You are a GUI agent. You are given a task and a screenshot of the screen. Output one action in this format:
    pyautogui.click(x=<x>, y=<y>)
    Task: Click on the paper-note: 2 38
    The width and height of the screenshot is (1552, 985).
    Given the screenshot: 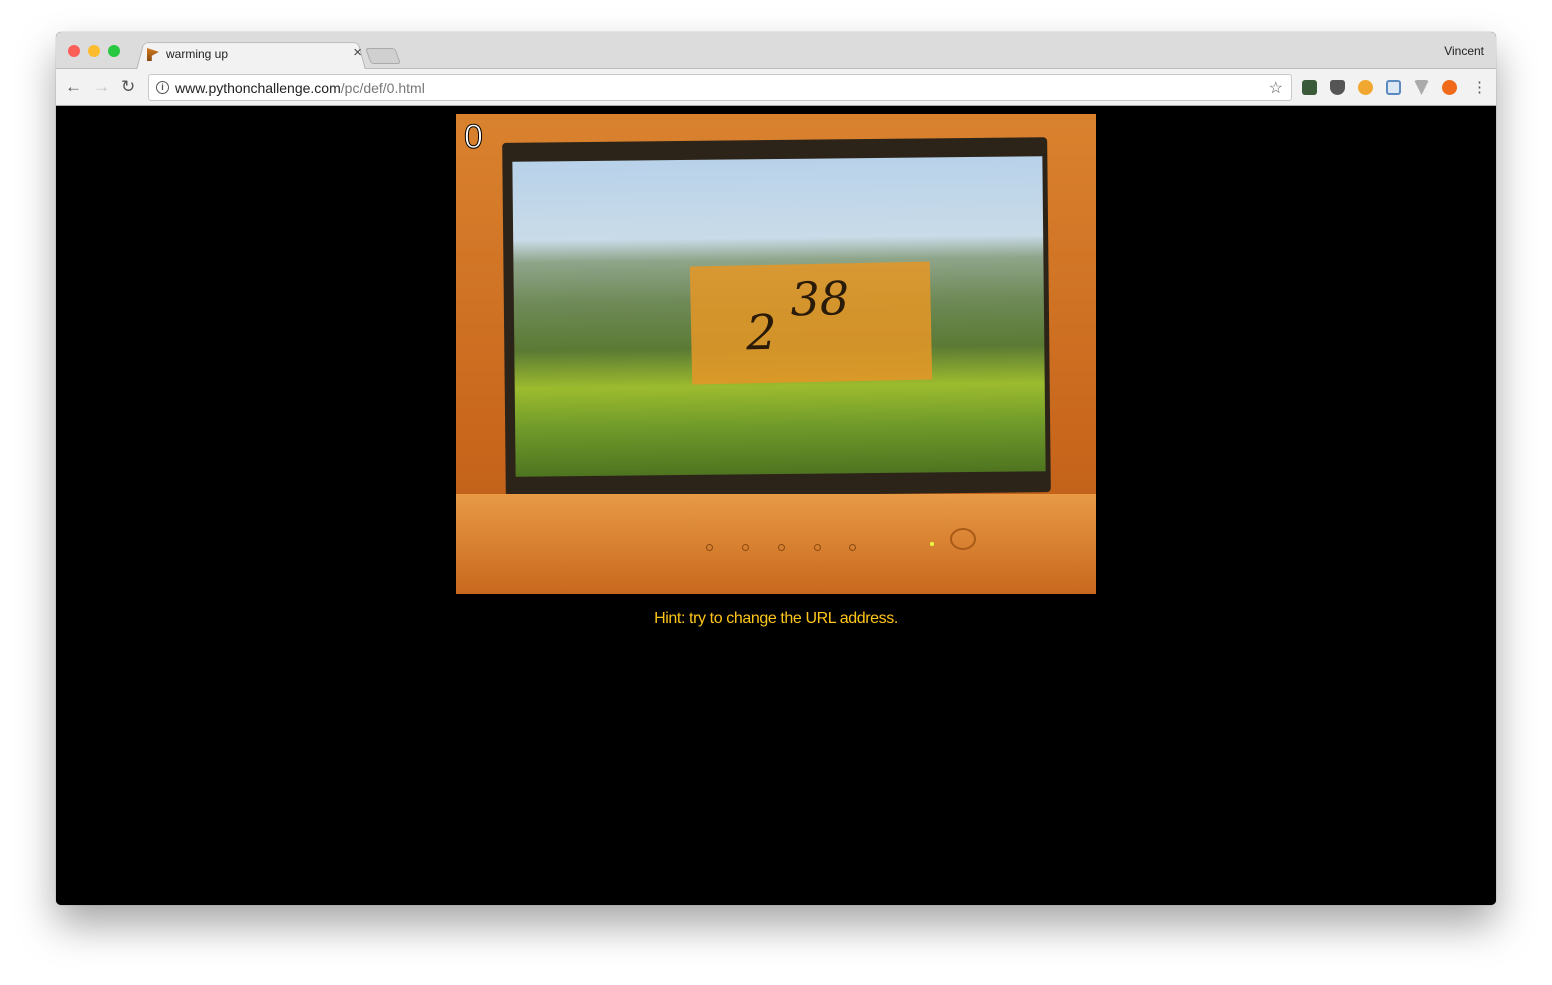 What is the action you would take?
    pyautogui.click(x=811, y=323)
    